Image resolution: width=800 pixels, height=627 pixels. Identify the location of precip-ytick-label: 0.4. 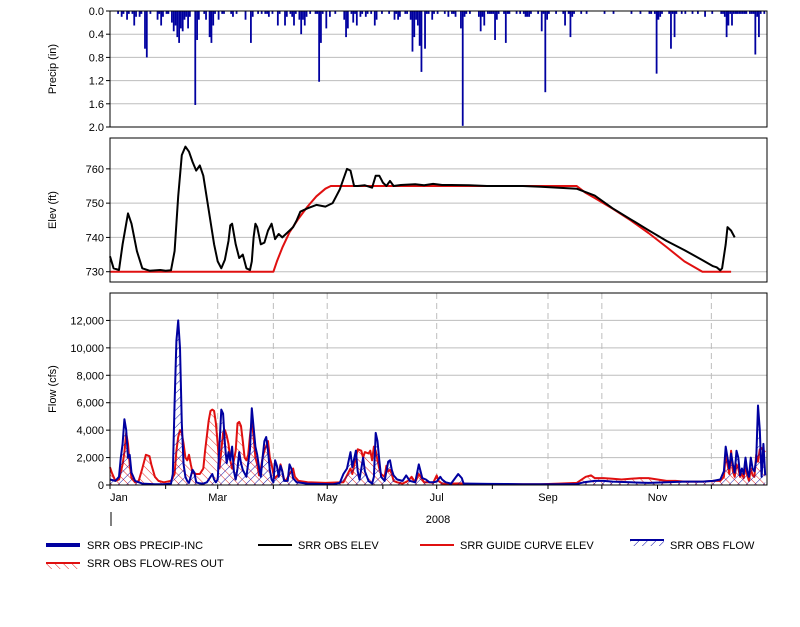
(96, 35).